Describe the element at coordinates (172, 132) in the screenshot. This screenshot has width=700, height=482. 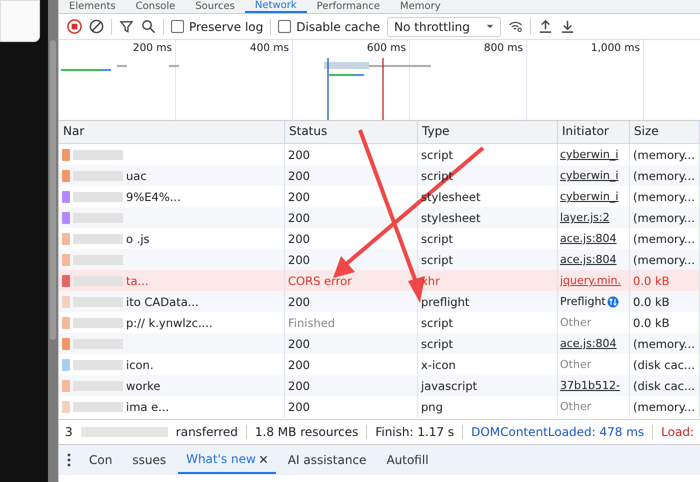
I see `column-header: Nar` at that location.